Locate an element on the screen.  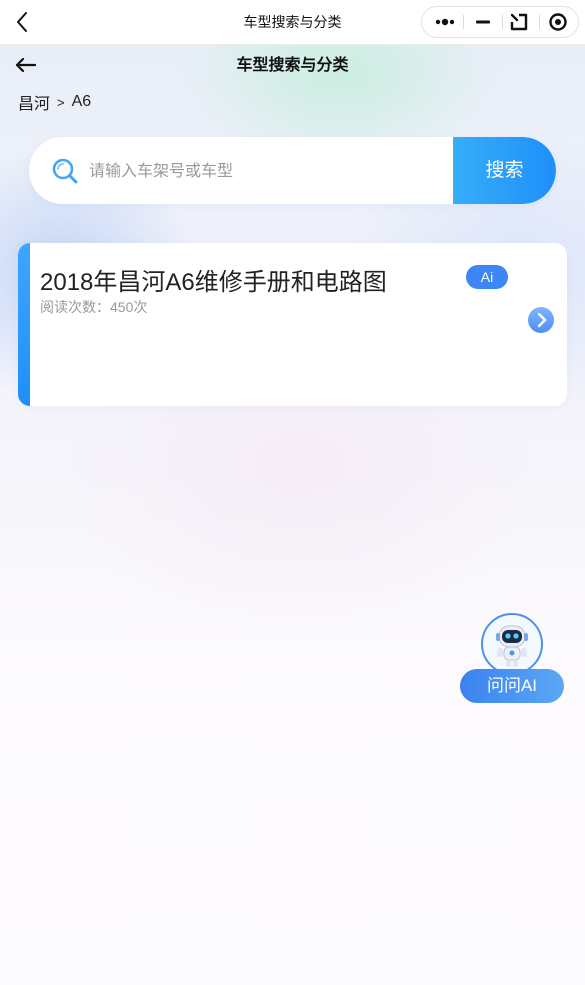
chevron-right-icon is located at coordinates (541, 320).